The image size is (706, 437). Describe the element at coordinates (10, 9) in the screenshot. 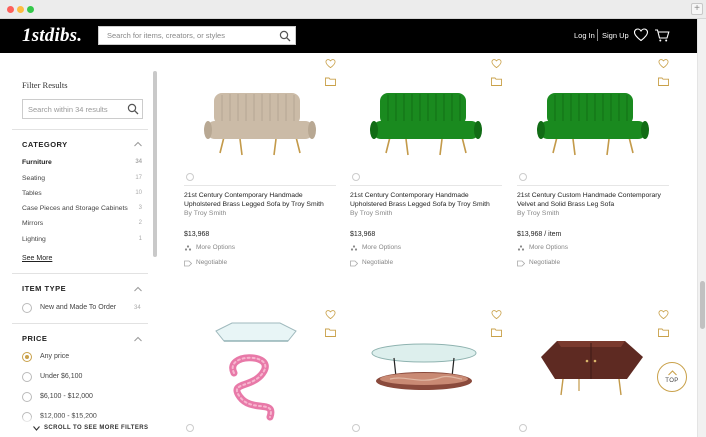

I see `close-window-button` at that location.